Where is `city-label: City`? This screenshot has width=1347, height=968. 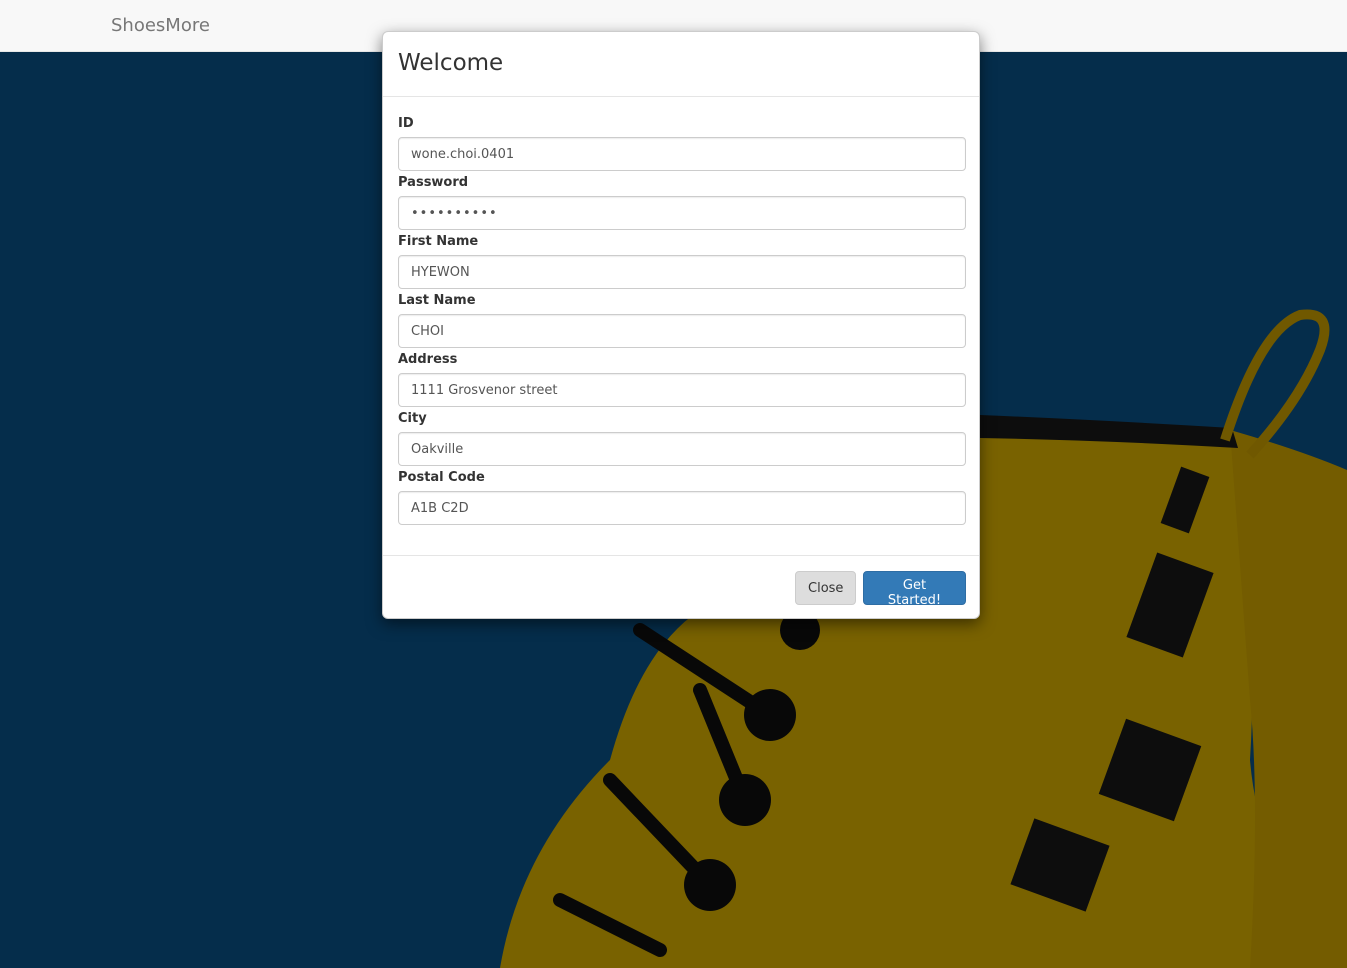 city-label: City is located at coordinates (412, 418).